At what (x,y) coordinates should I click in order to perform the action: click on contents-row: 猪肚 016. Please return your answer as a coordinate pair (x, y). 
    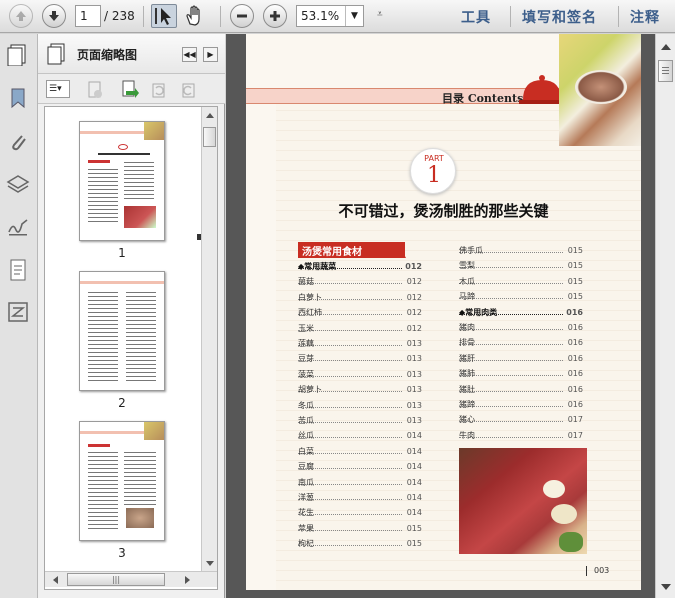
    Looking at the image, I should click on (521, 390).